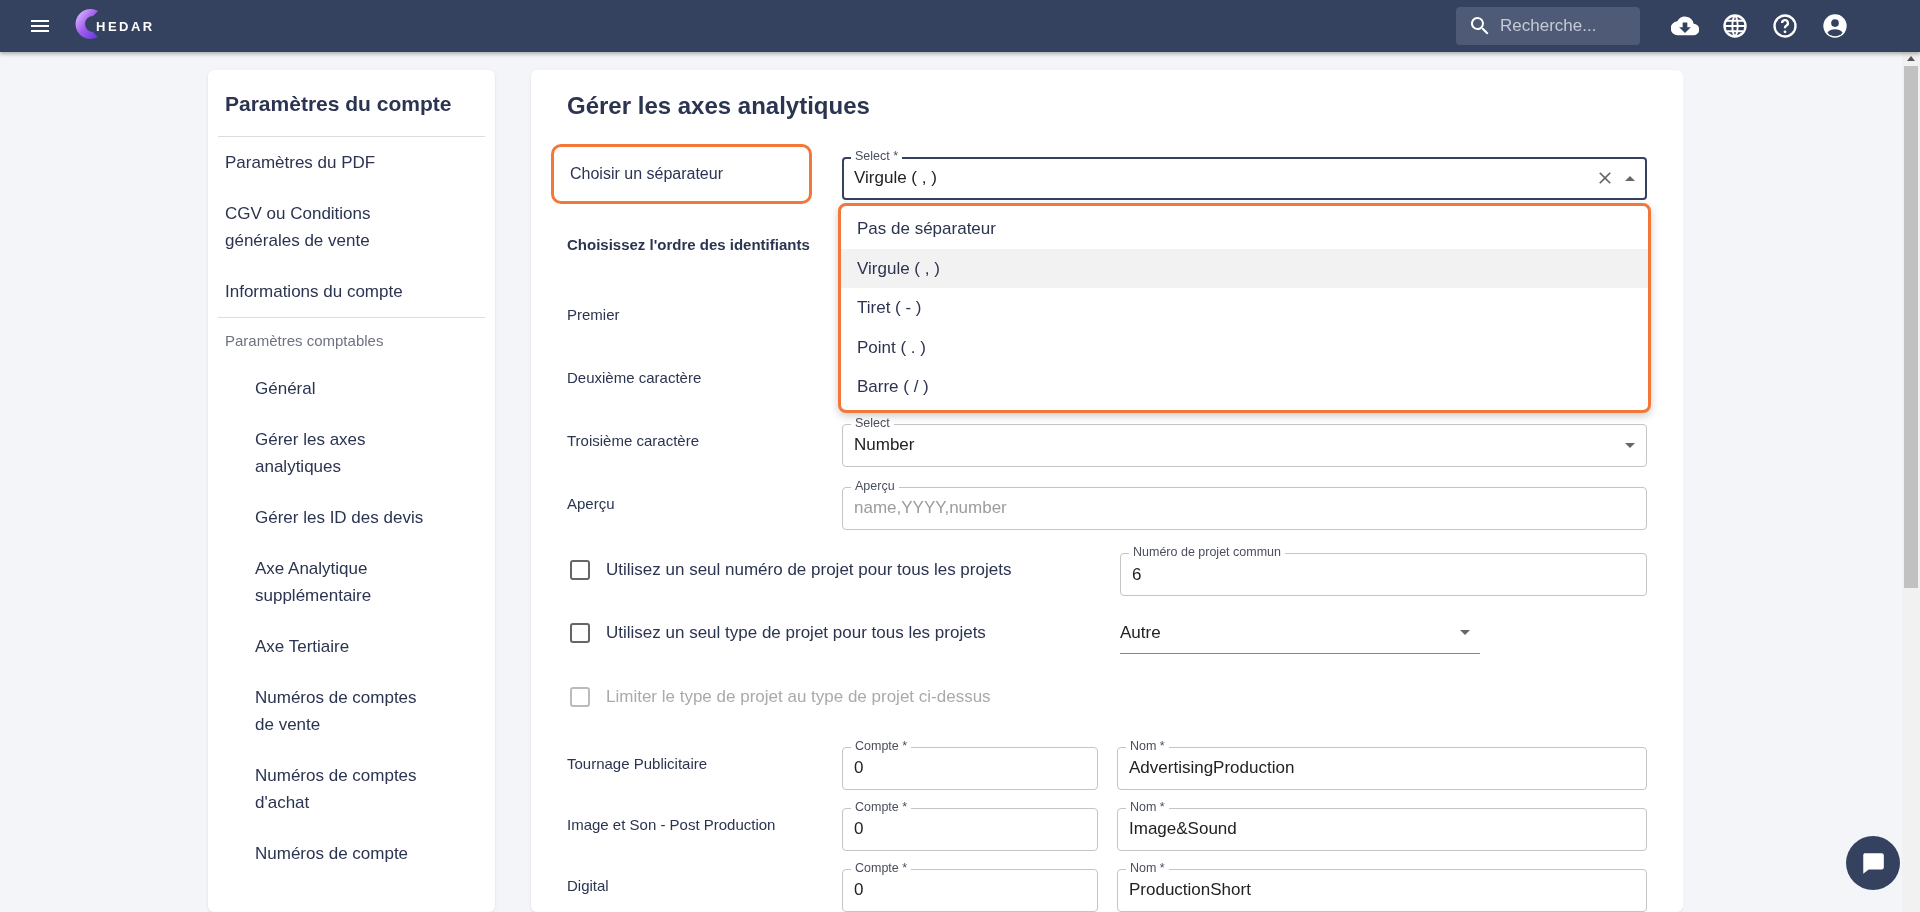 This screenshot has width=1920, height=912. Describe the element at coordinates (1785, 26) in the screenshot. I see `help-icon` at that location.